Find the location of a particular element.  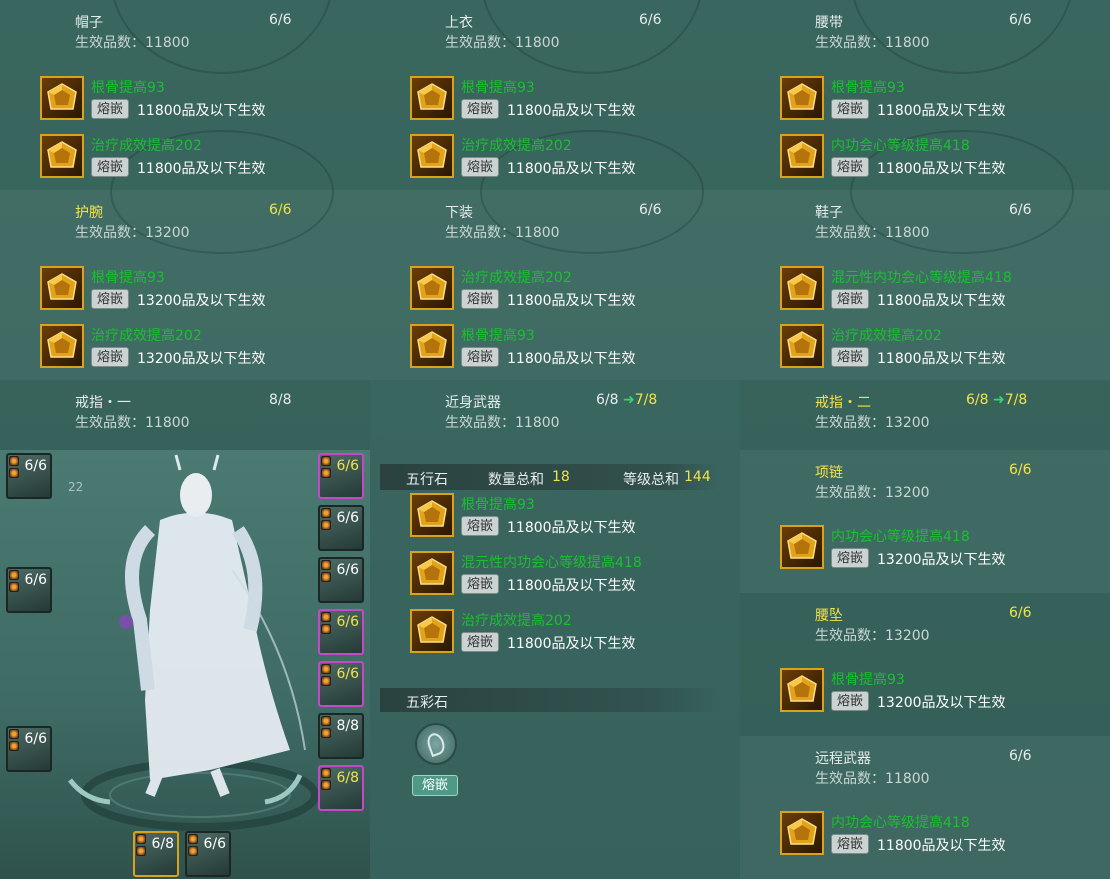

equip-slot-bottom: 6/8 is located at coordinates (156, 854).